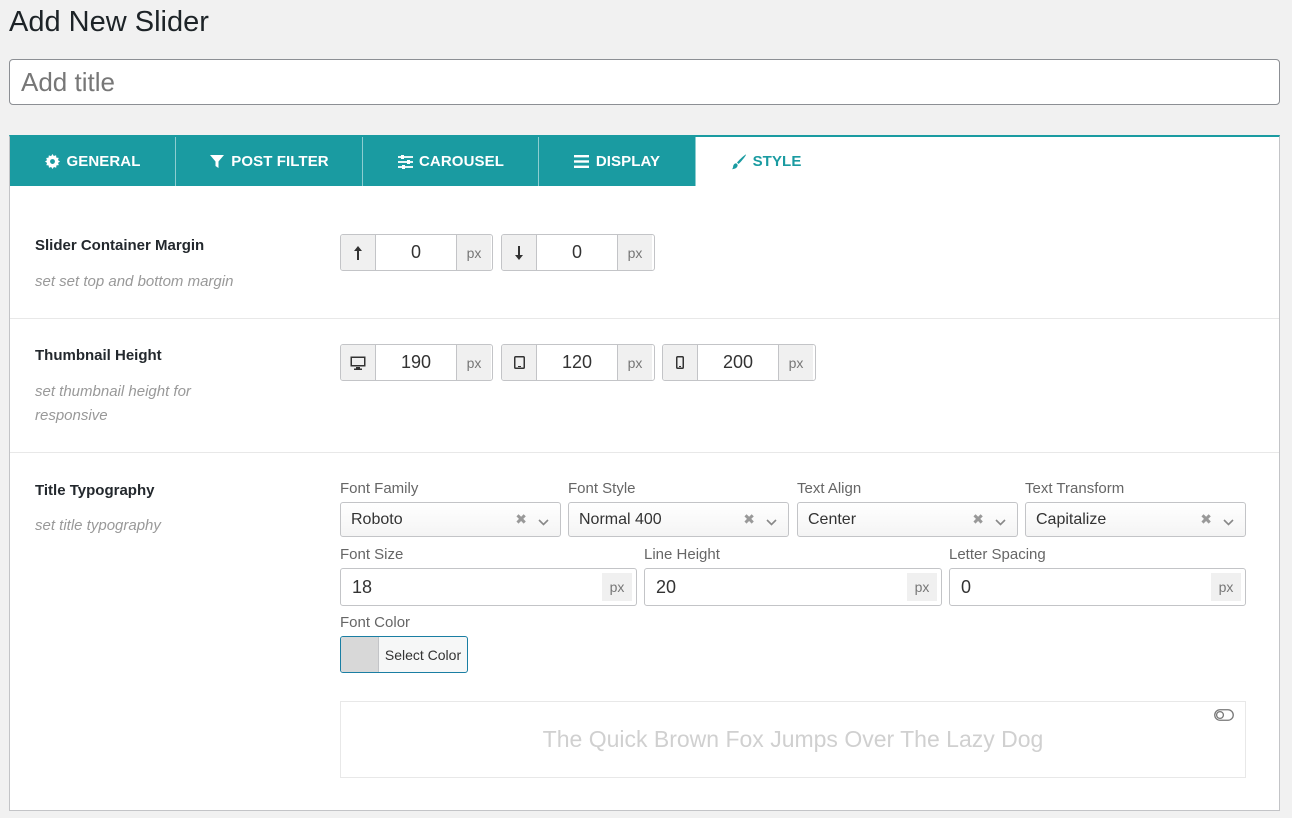 Image resolution: width=1292 pixels, height=818 pixels. What do you see at coordinates (280, 161) in the screenshot?
I see `tab-post-filter-label: POST FILTER` at bounding box center [280, 161].